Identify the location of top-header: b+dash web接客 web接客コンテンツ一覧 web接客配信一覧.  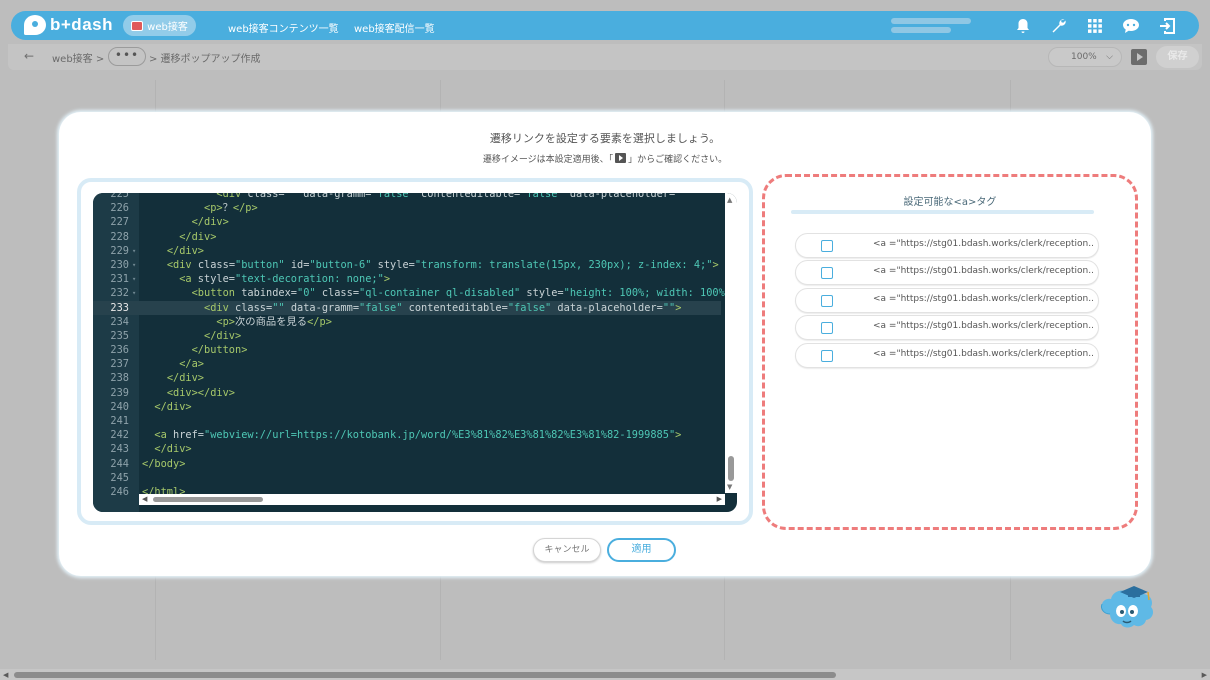
(605, 25).